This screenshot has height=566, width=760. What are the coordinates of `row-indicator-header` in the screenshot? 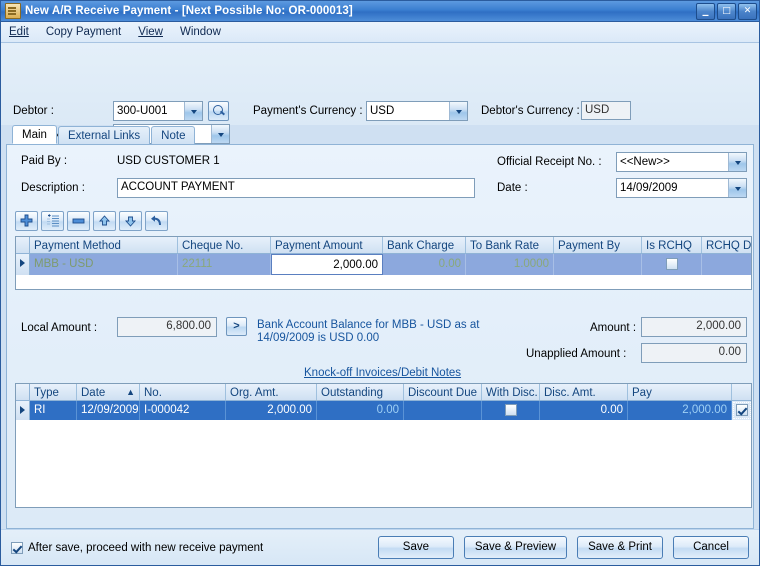 It's located at (23, 245).